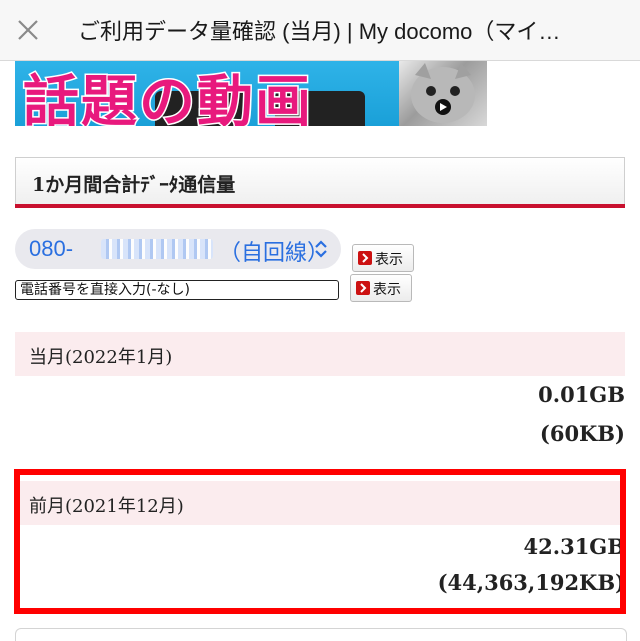 This screenshot has height=641, width=640. I want to click on section-divider, so click(320, 206).